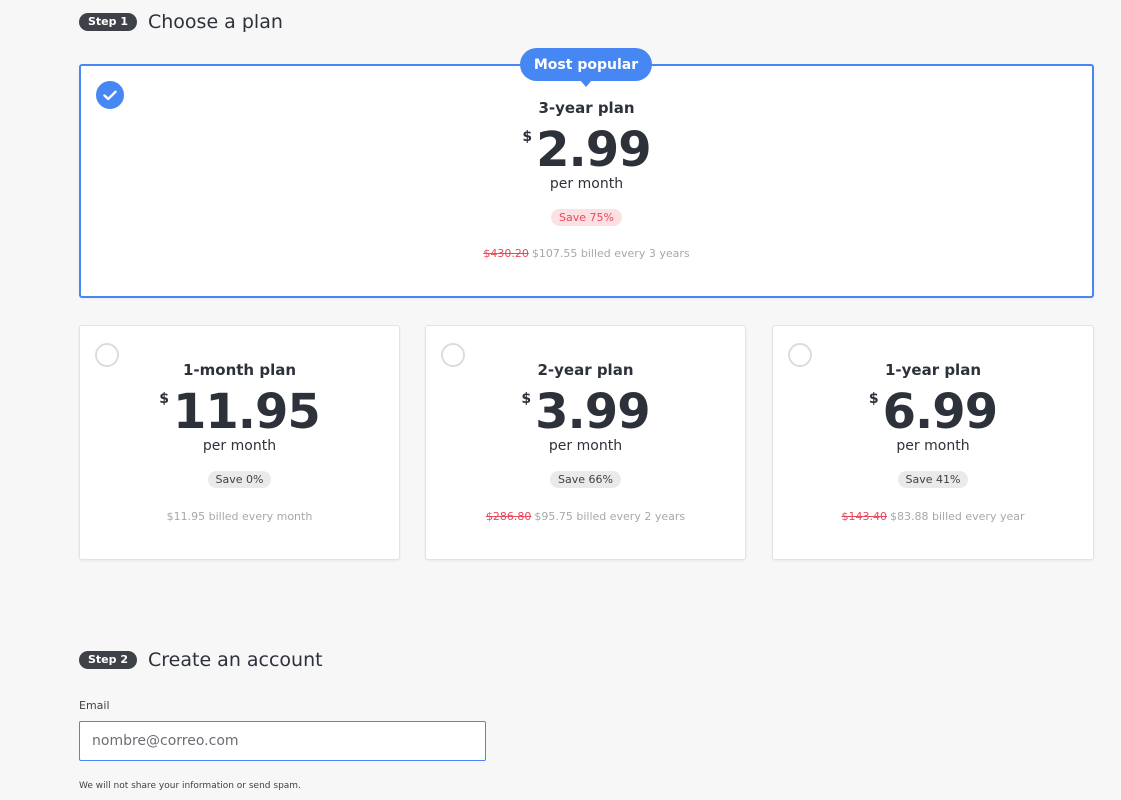 The width and height of the screenshot is (1121, 800). What do you see at coordinates (610, 516) in the screenshot?
I see `billing-text: $95.75 billed every 2 years` at bounding box center [610, 516].